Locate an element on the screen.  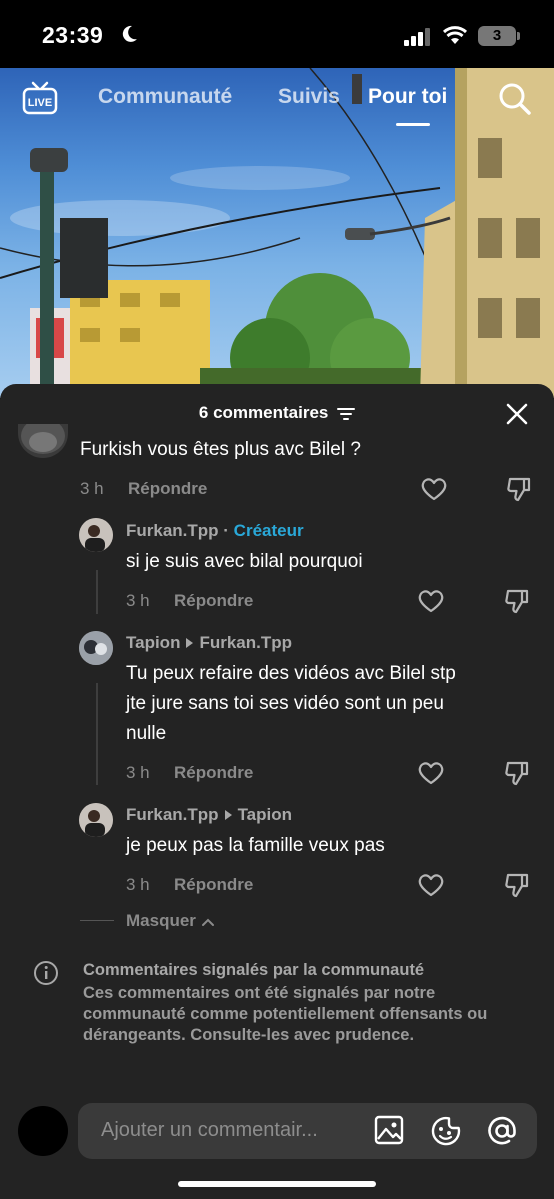
comments-header: 6 commentaires is located at coordinates (277, 413).